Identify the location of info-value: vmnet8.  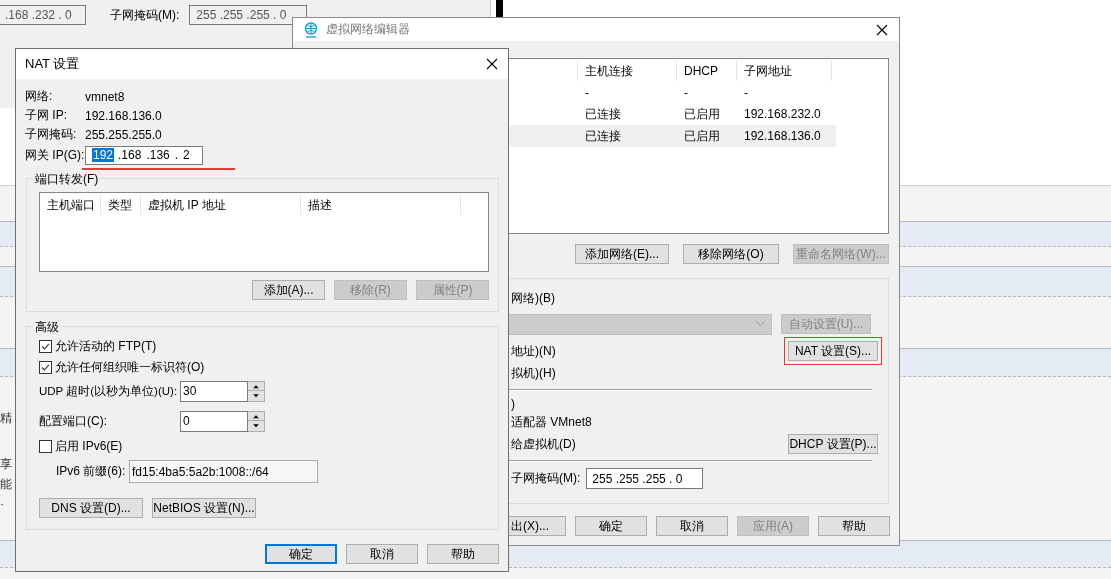
(105, 96).